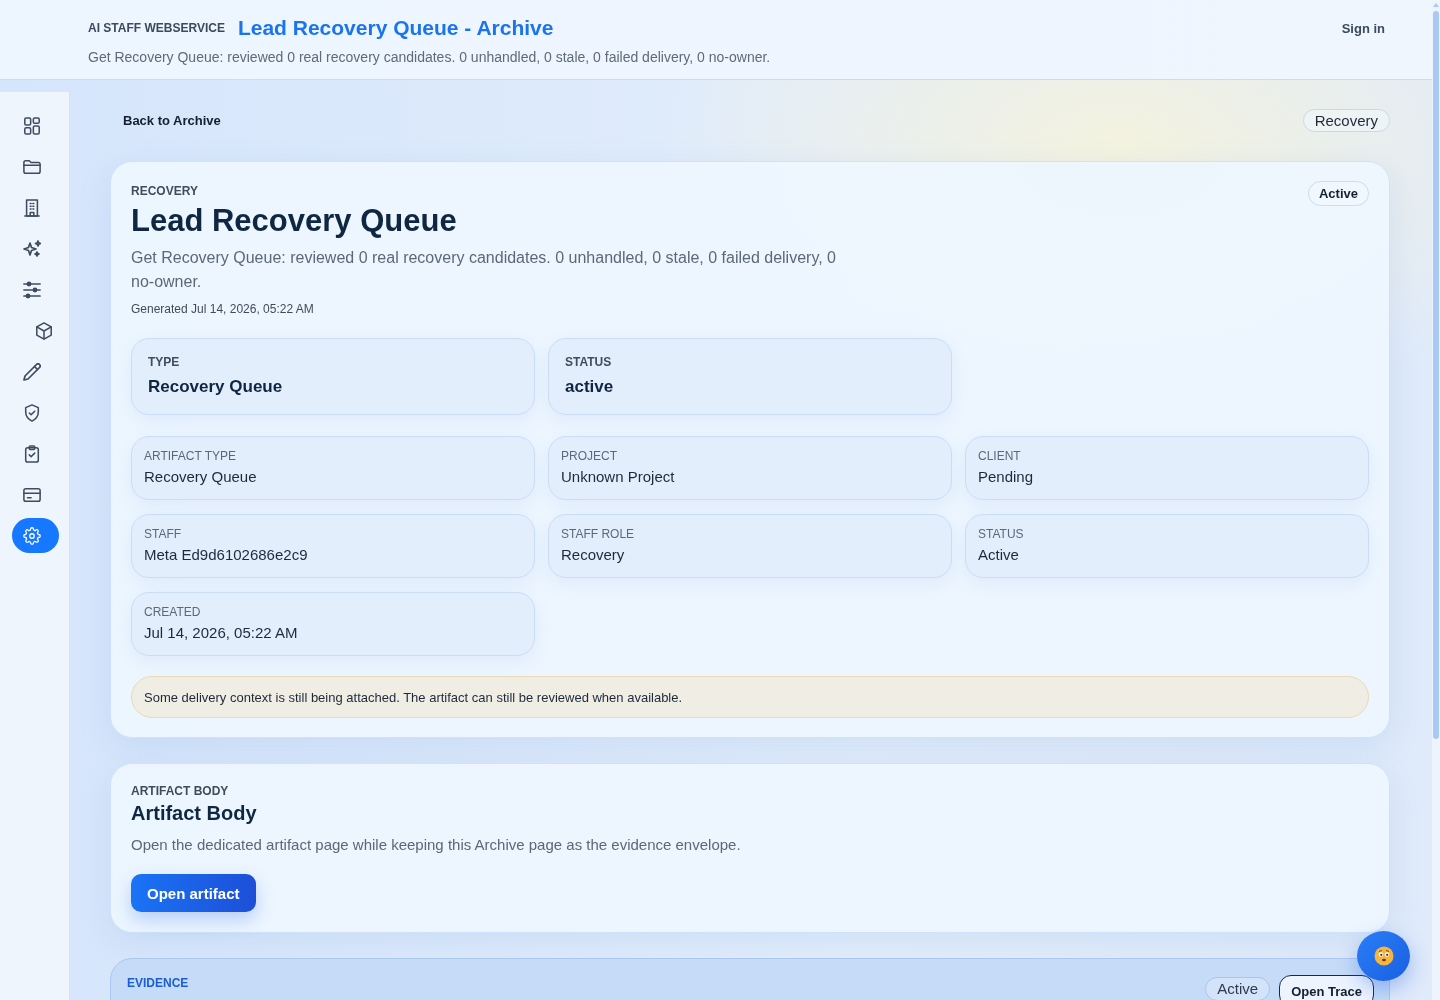 The width and height of the screenshot is (1440, 1000). Describe the element at coordinates (430, 57) in the screenshot. I see `page-summary: Get Recovery Queue: reviewed 0 real recovery candidates. 0 unhandled, 0 stale, 0 failed delivery, 0 no-owner.` at that location.